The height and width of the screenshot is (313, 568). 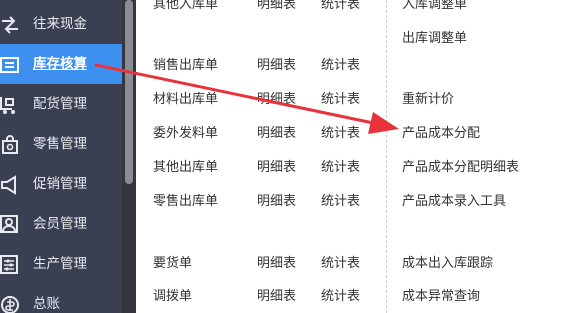 I want to click on menu-right-link-product-cost-allocation: 产品成本分配, so click(x=441, y=134).